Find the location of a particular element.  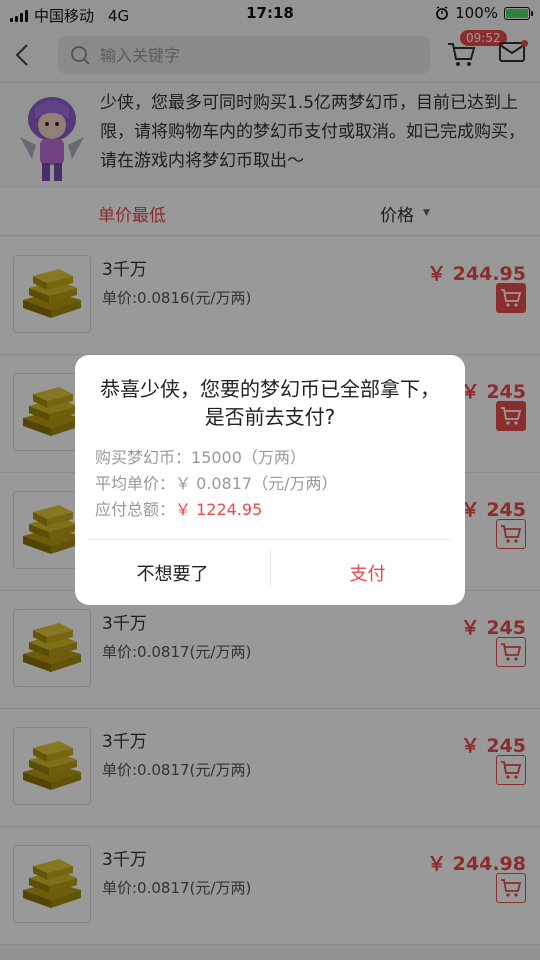

total-value: ￥ 1224.95 is located at coordinates (219, 509).